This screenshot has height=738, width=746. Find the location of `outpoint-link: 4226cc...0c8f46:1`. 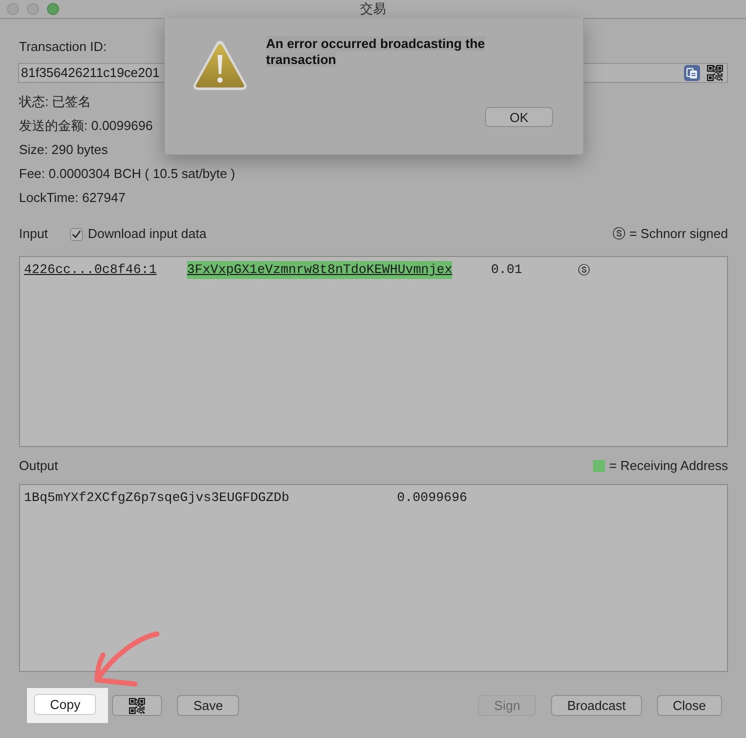

outpoint-link: 4226cc...0c8f46:1 is located at coordinates (90, 270).